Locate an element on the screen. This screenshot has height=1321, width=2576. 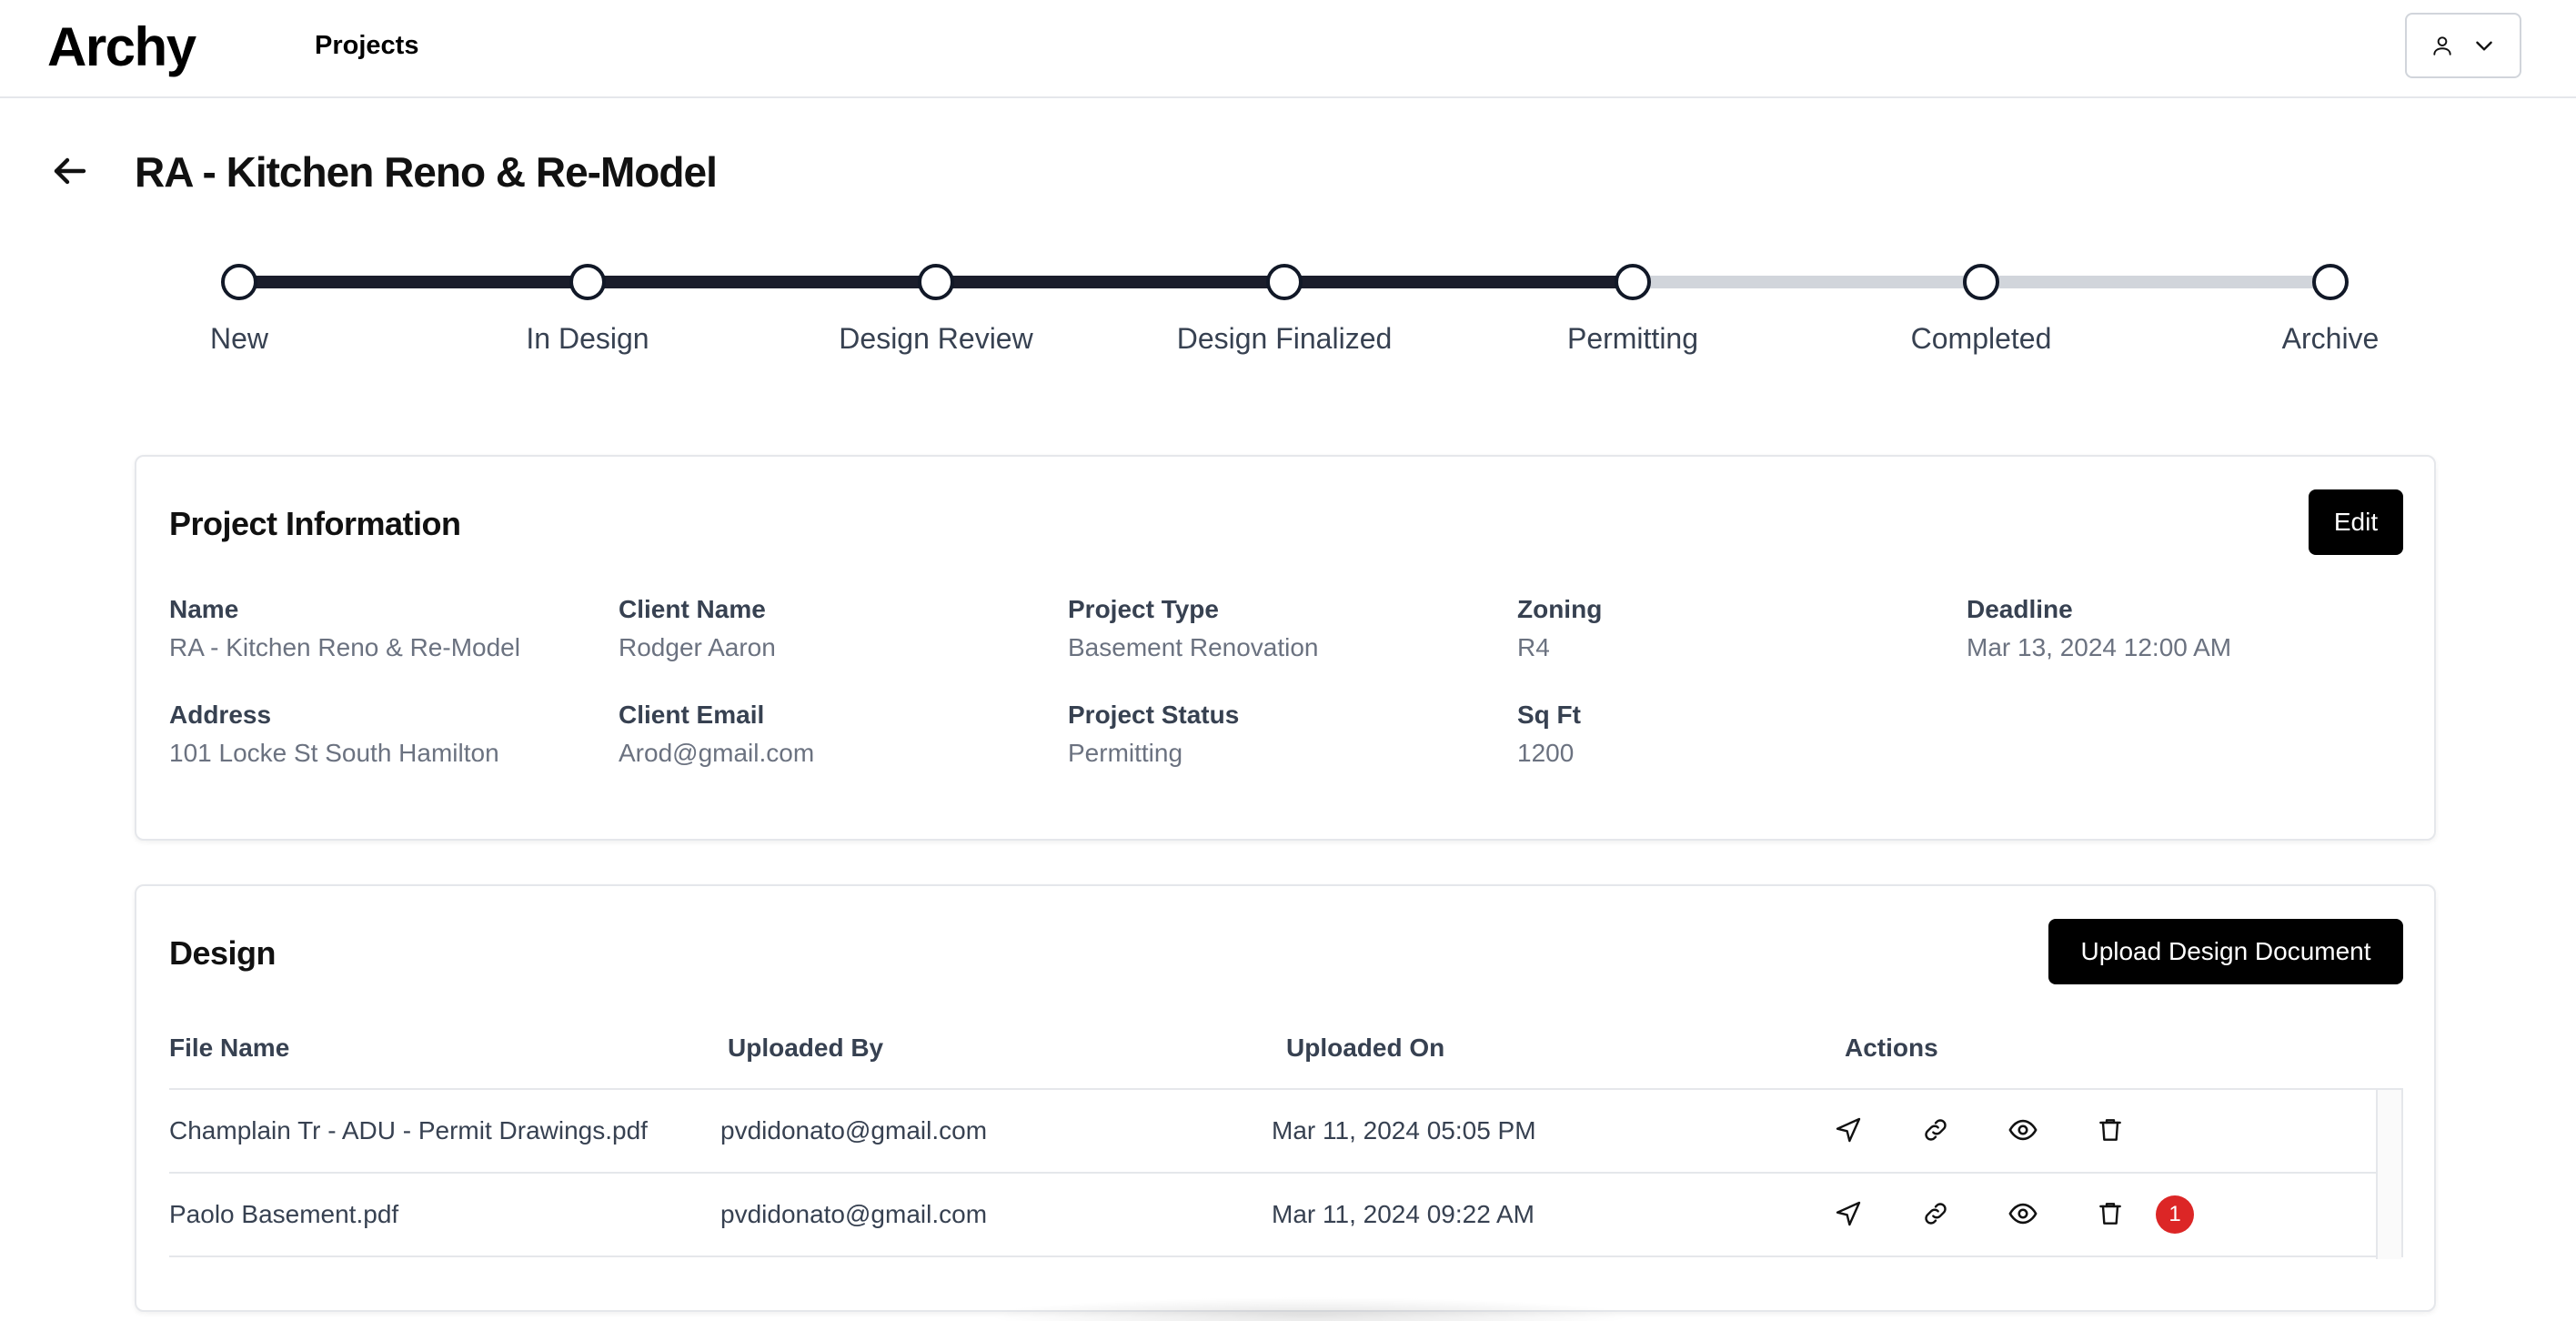
file-name-cell: Champlain Tr - ADU - Permit Drawings.pdf is located at coordinates (408, 1130).